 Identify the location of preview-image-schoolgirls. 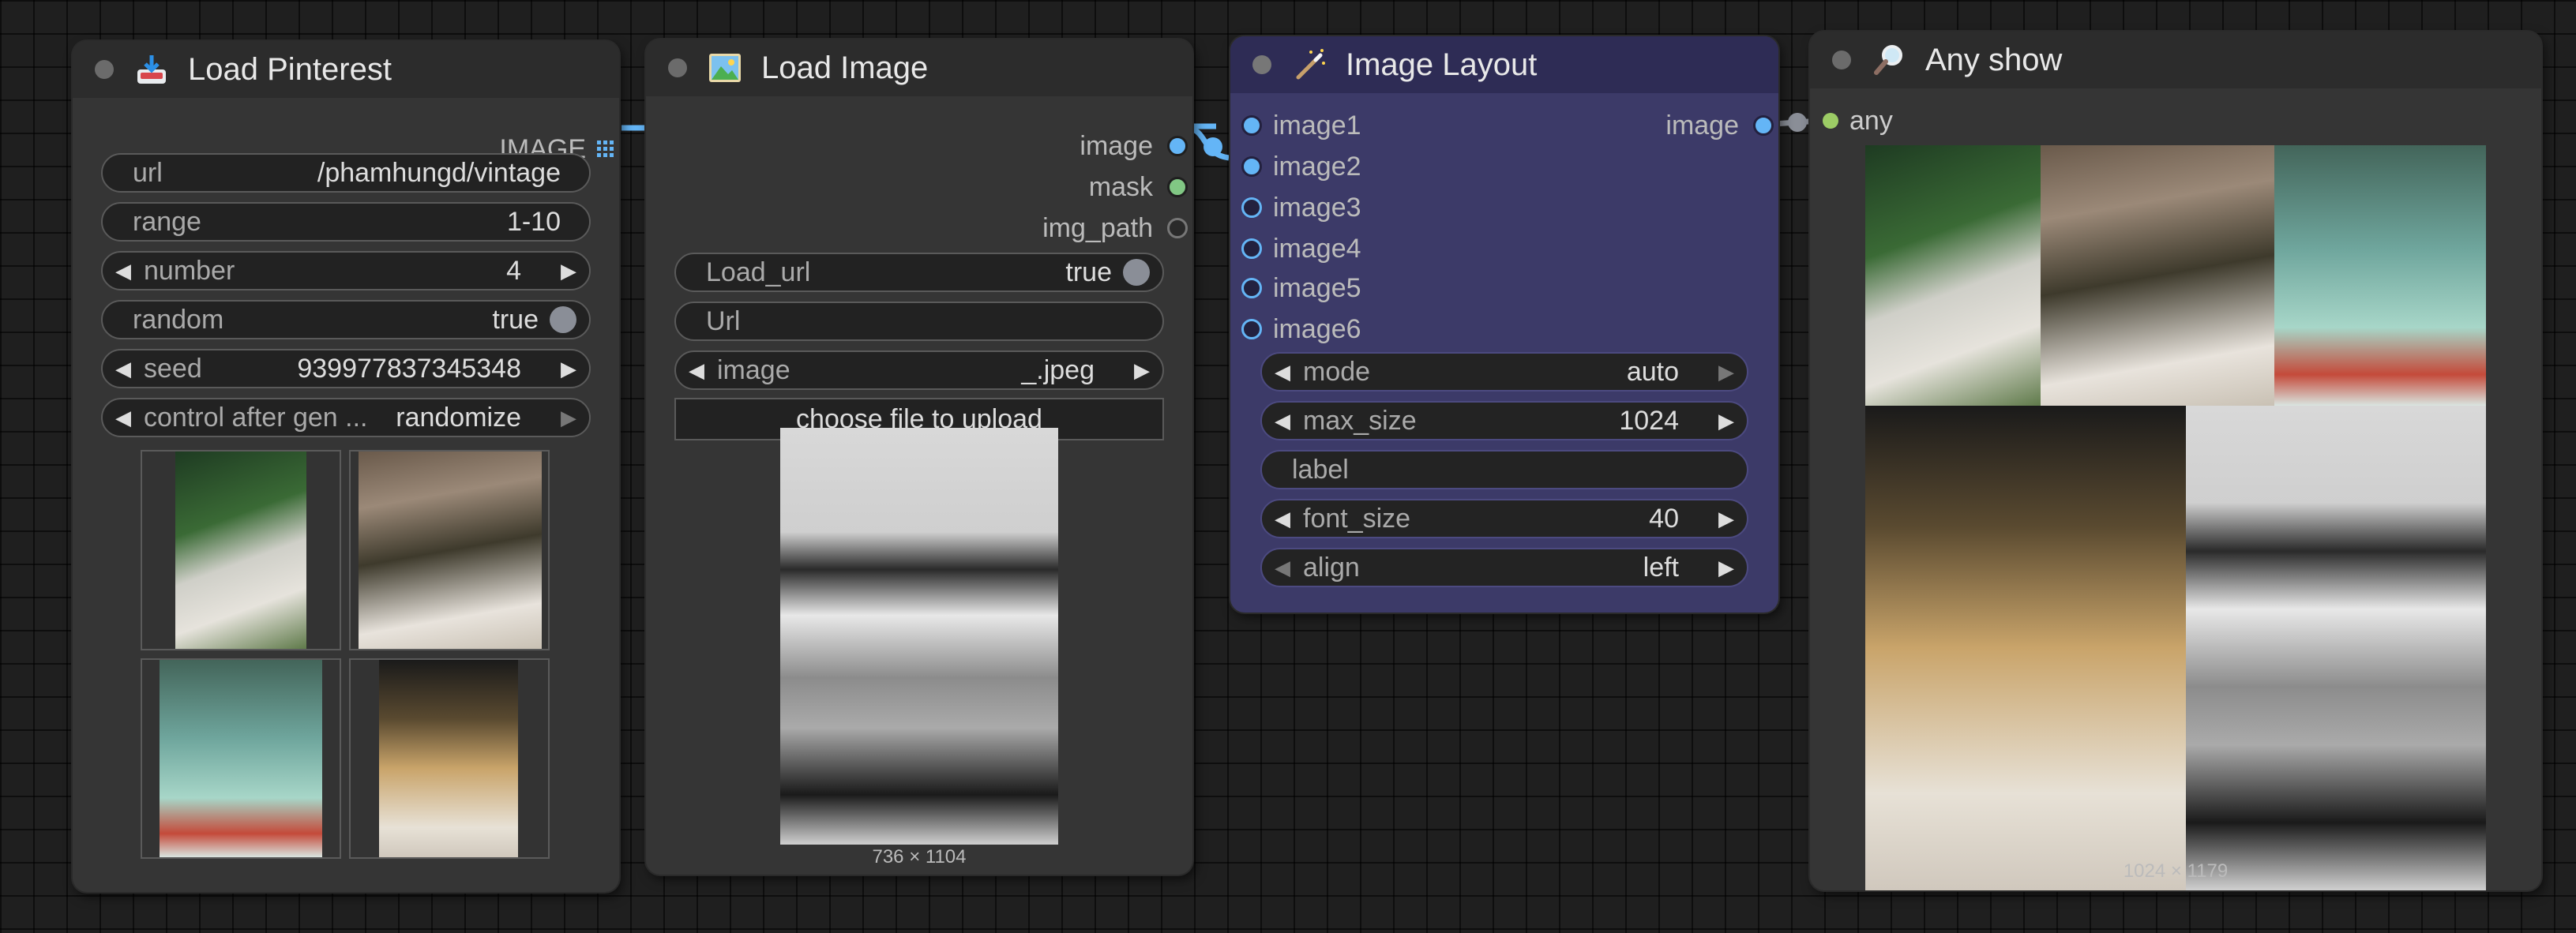
(919, 636).